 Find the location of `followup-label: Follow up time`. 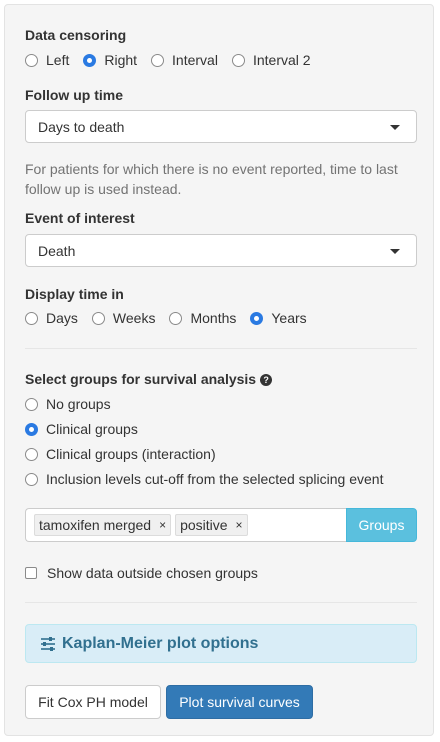

followup-label: Follow up time is located at coordinates (74, 95).